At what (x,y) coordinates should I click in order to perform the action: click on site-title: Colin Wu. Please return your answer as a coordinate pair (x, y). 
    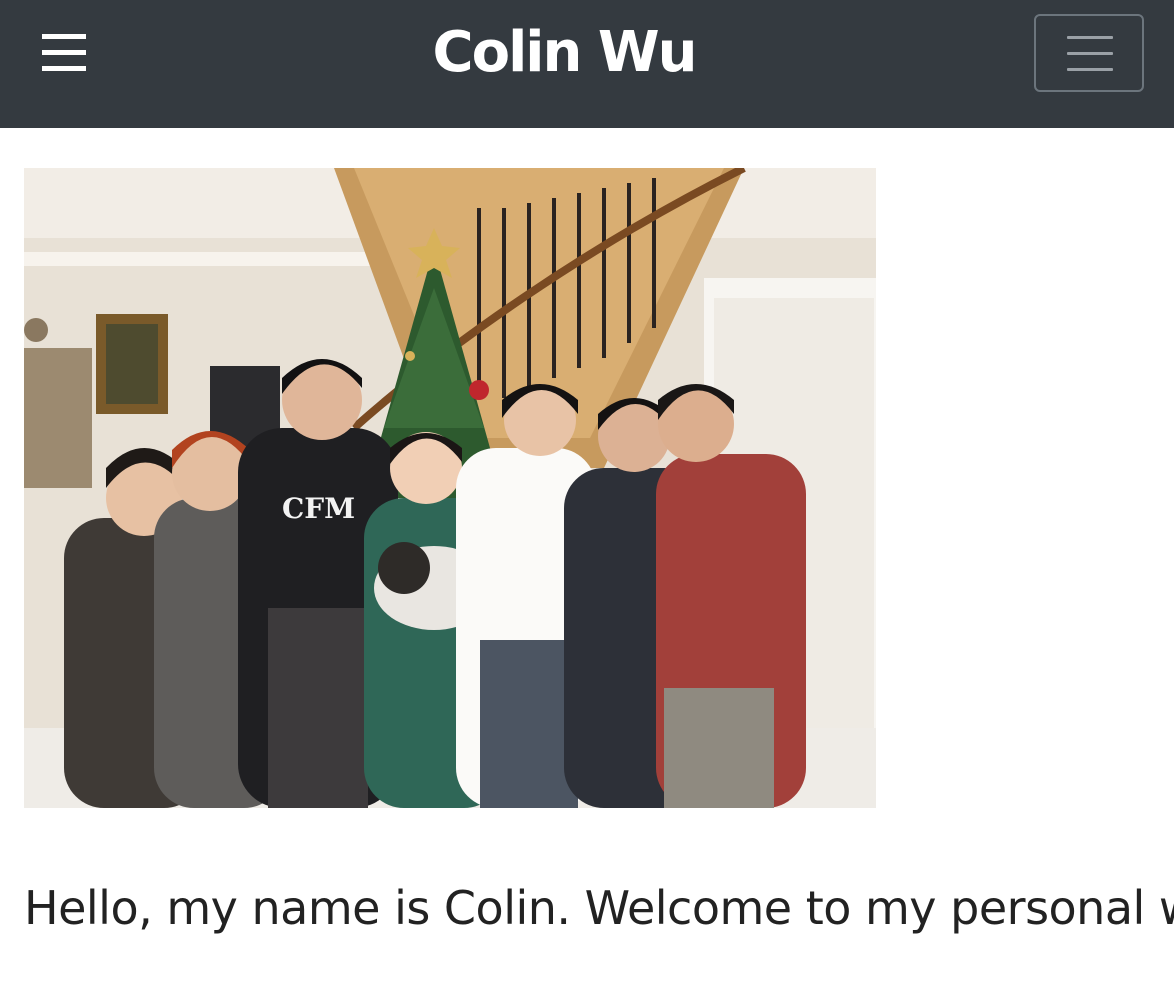
    Looking at the image, I should click on (564, 53).